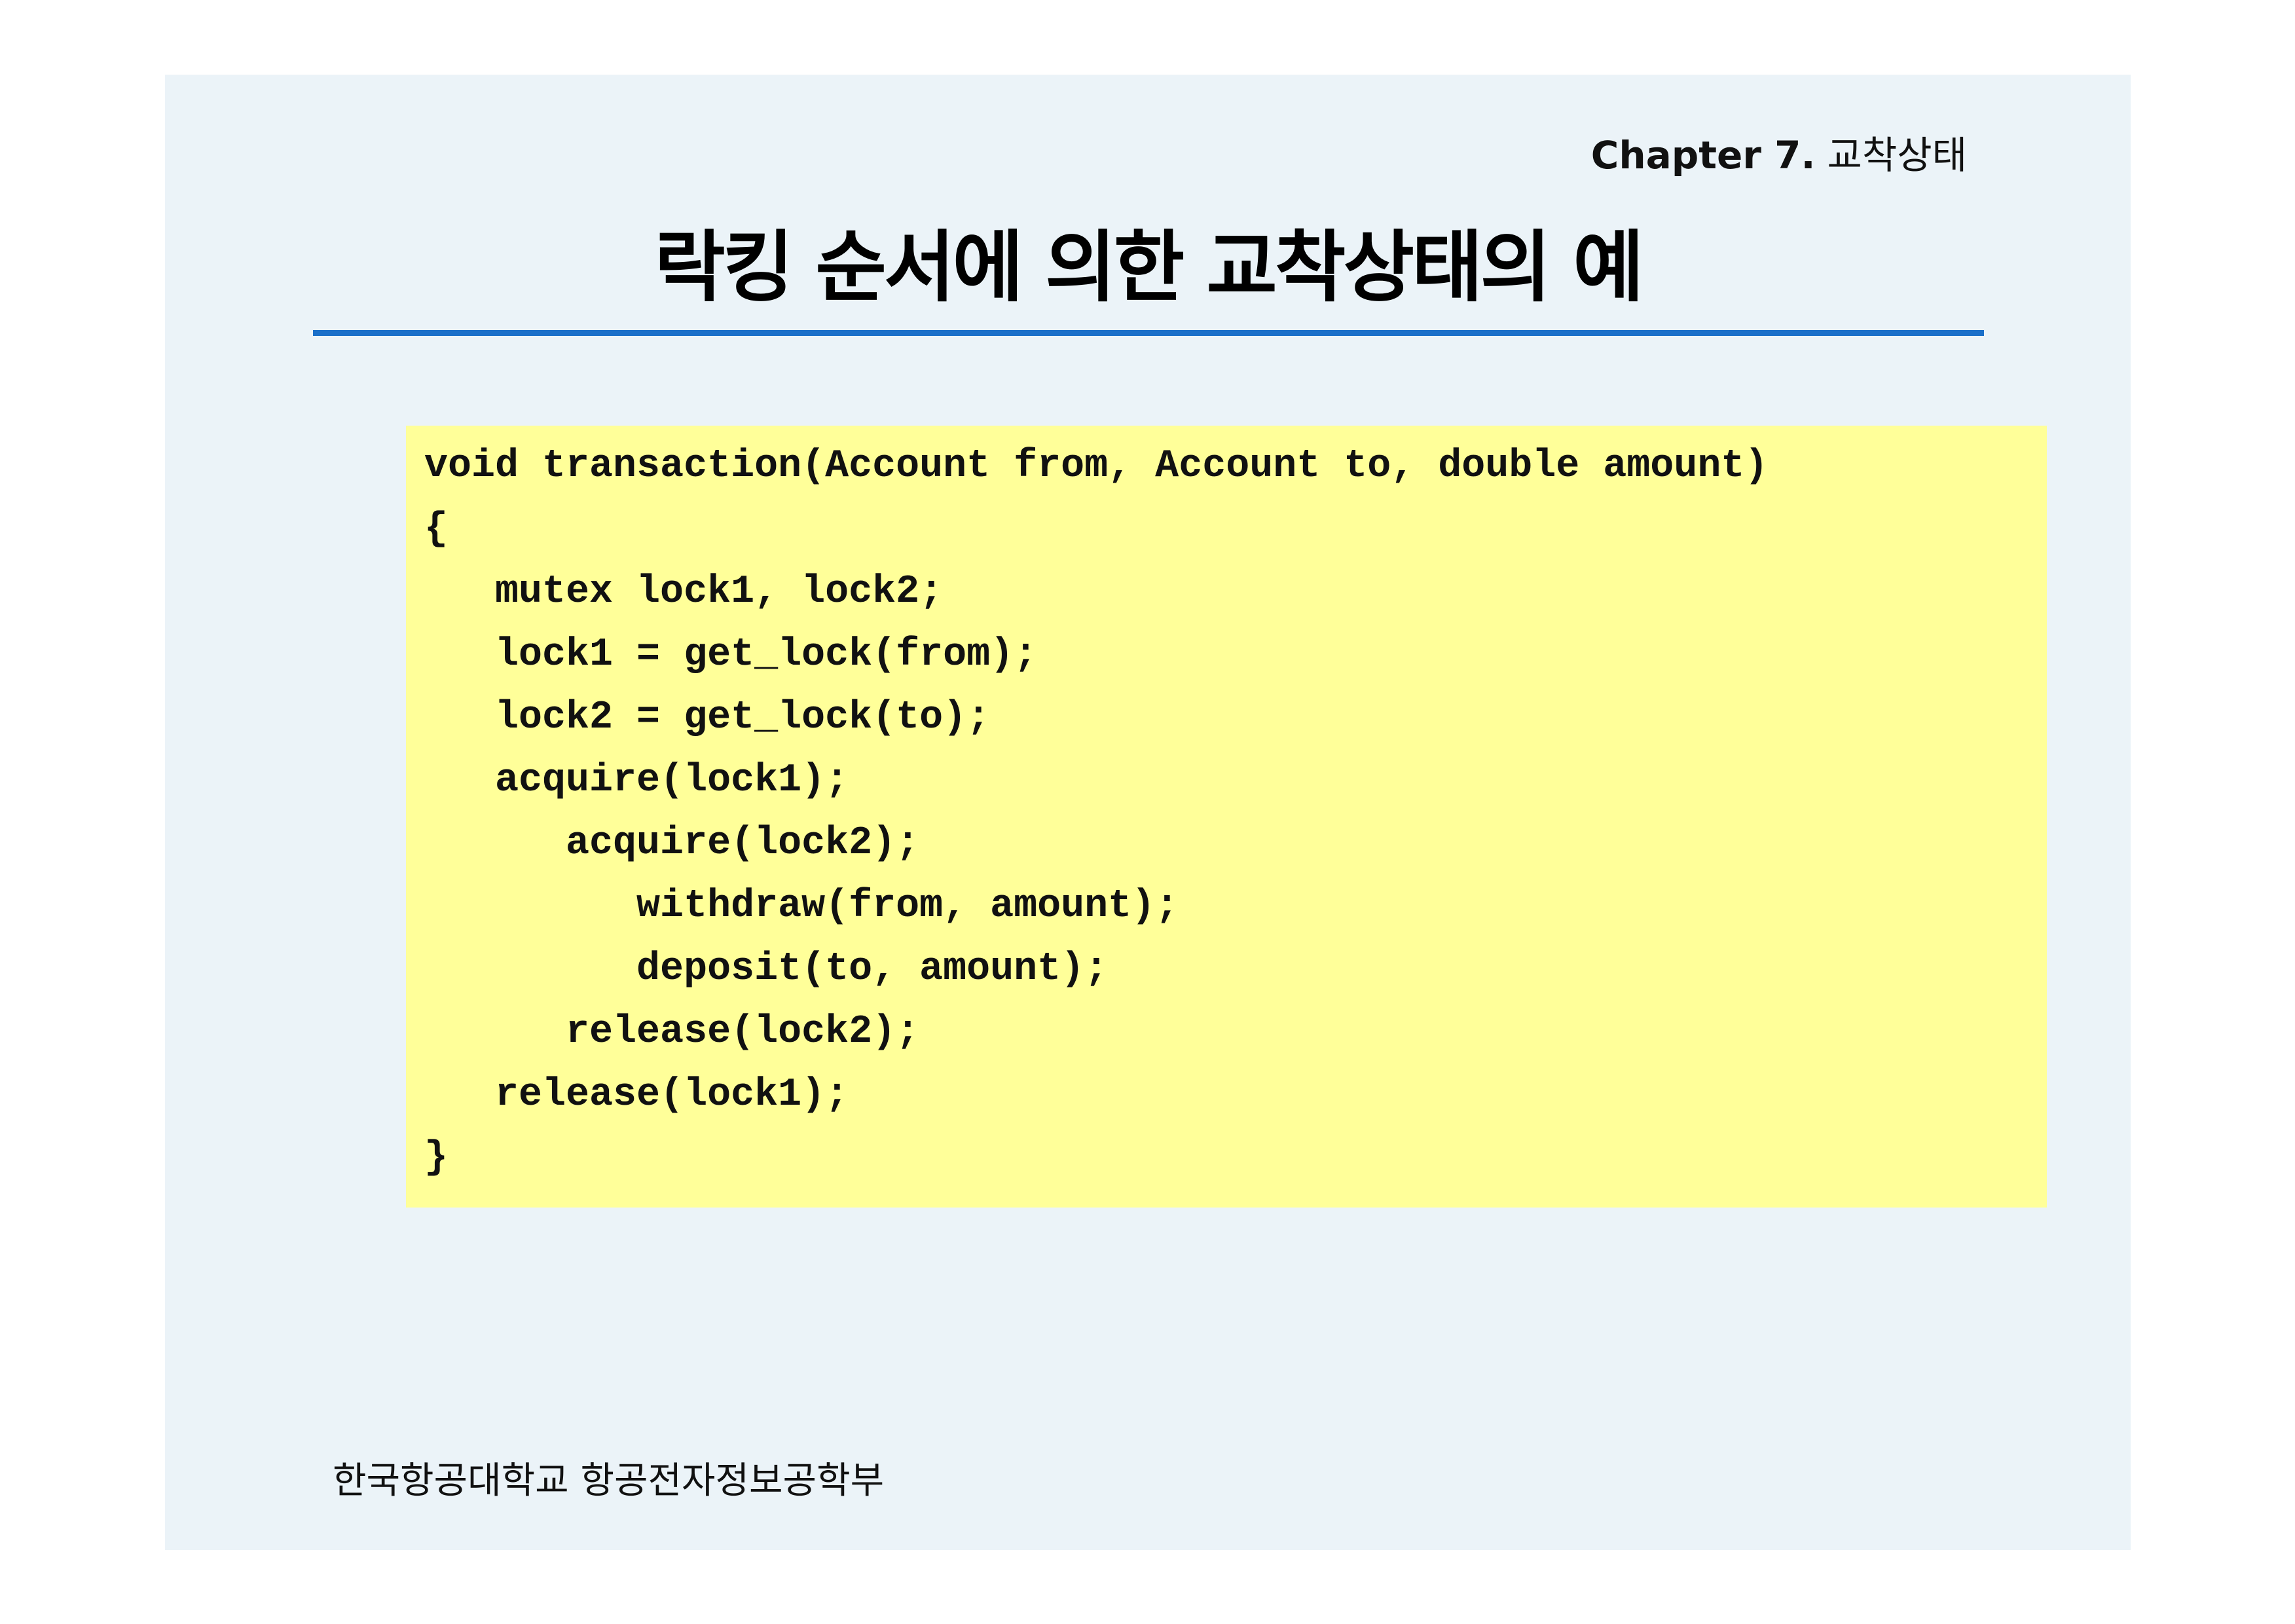  I want to click on title-underline, so click(1148, 333).